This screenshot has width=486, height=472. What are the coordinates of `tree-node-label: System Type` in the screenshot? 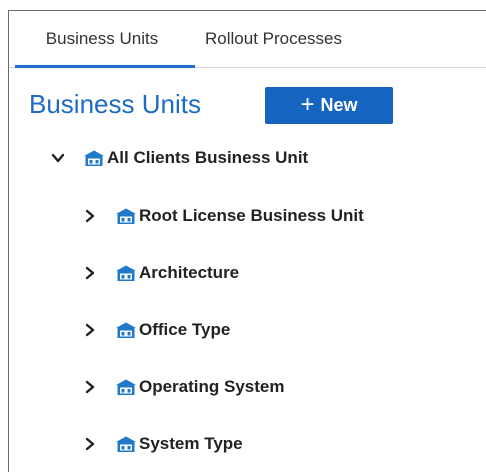 It's located at (191, 443).